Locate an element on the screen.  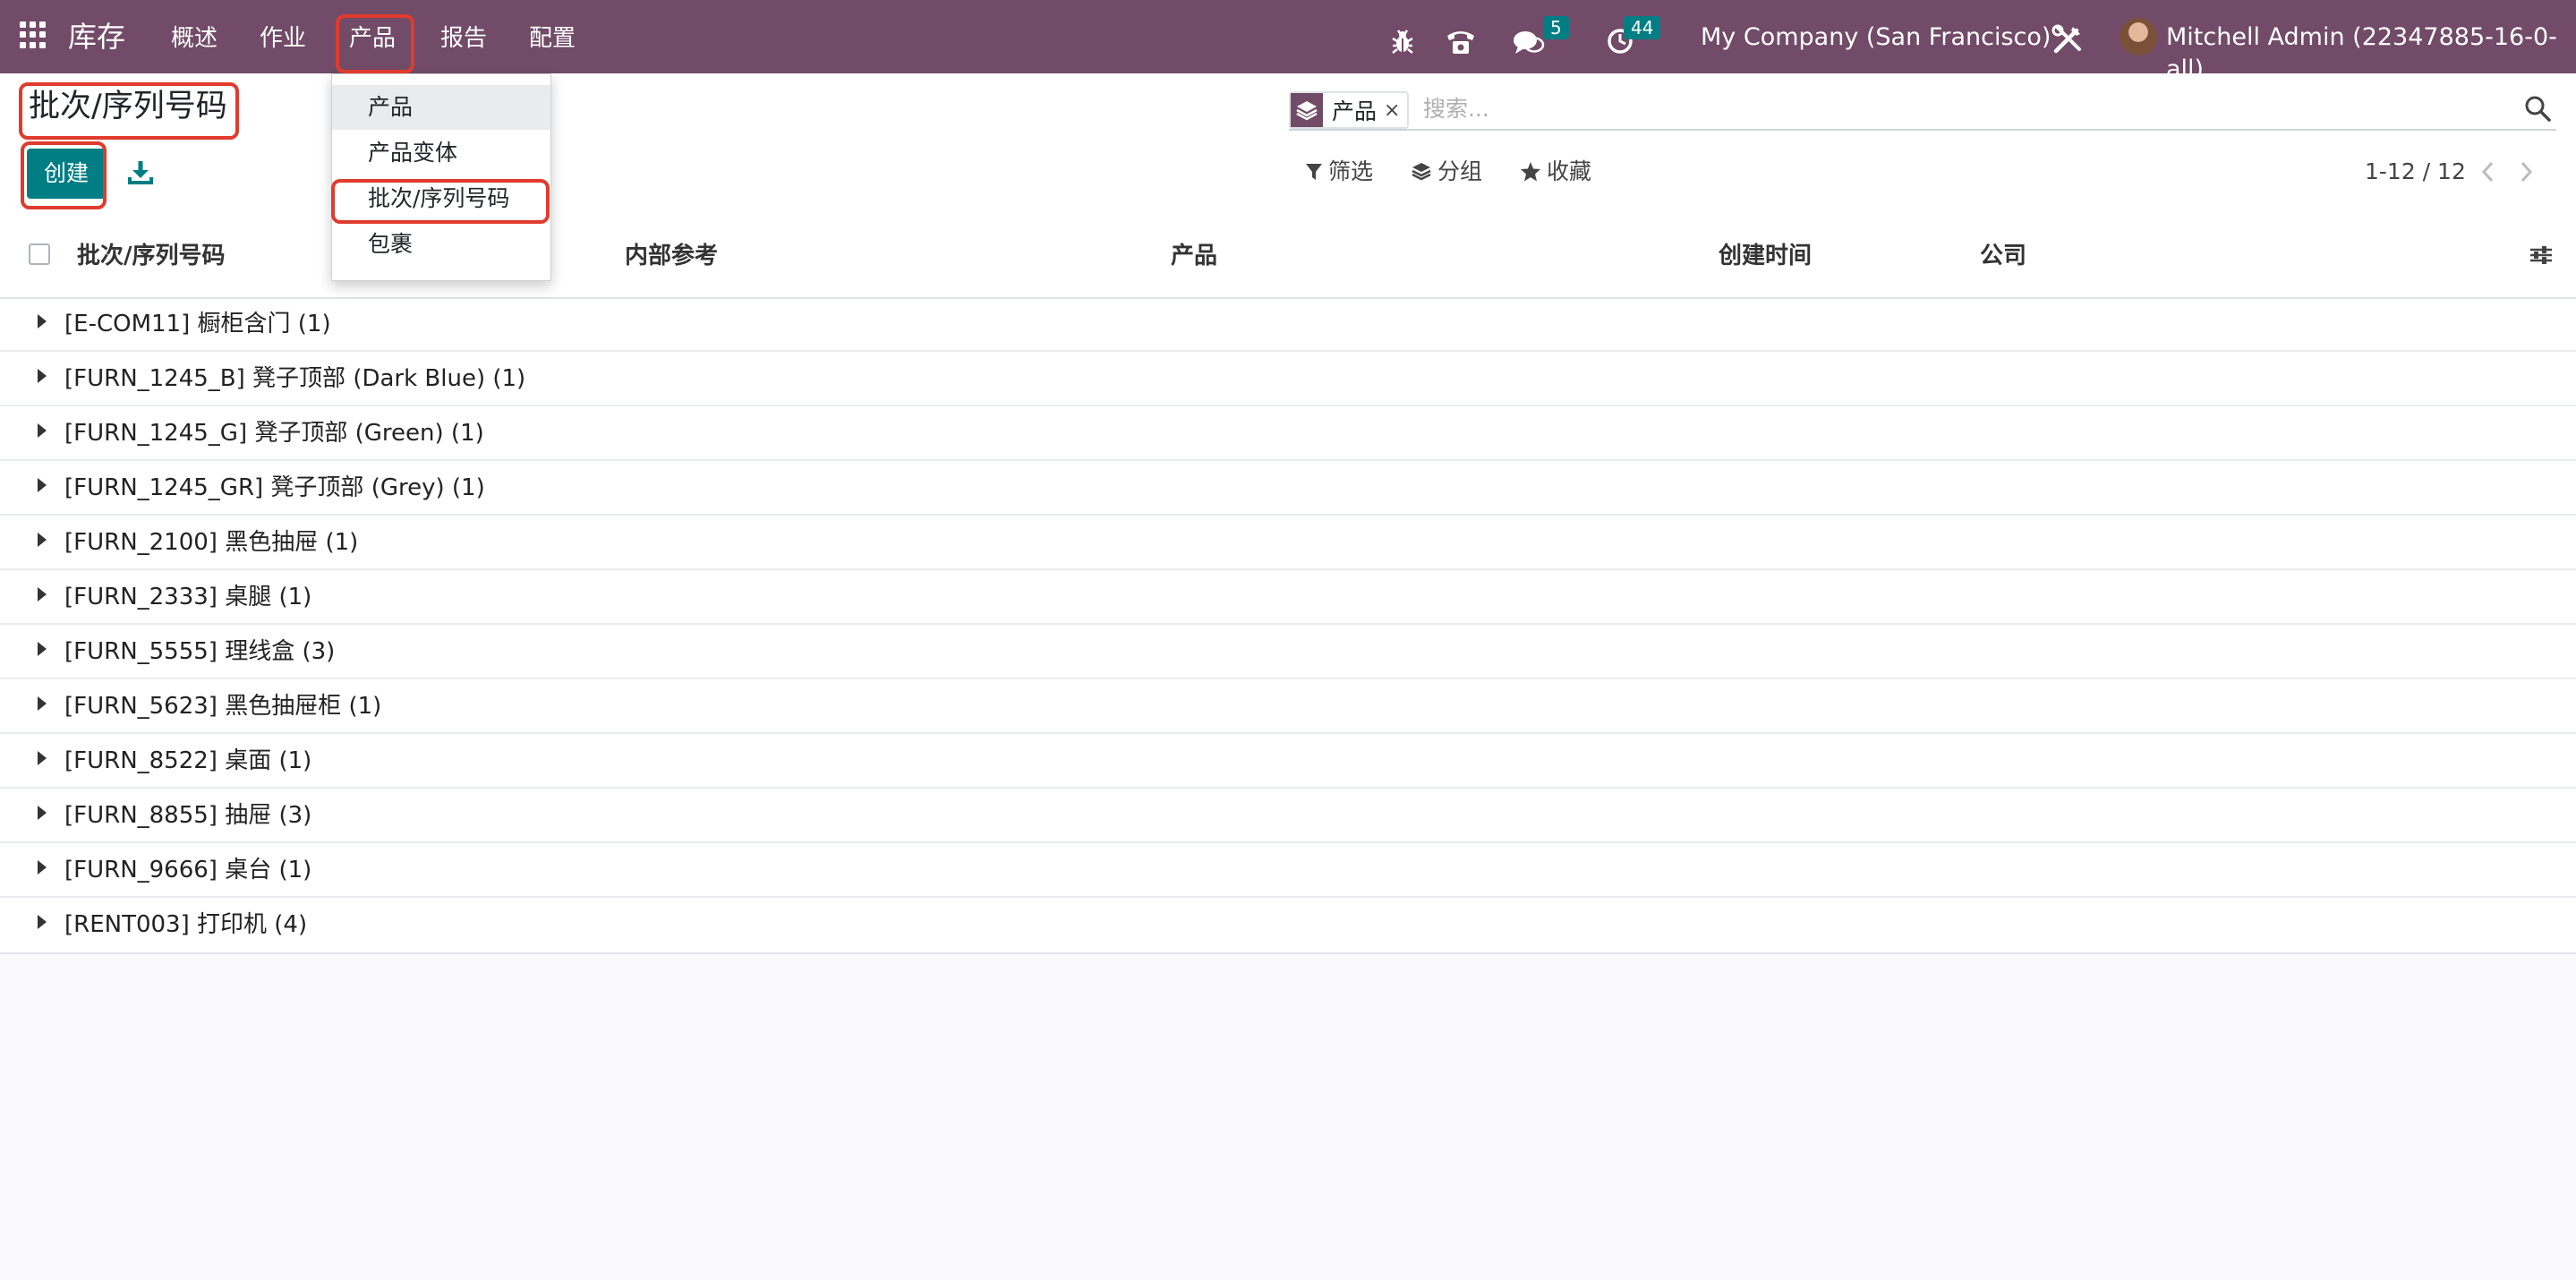
column-created-on: 创建时间 is located at coordinates (1765, 256).